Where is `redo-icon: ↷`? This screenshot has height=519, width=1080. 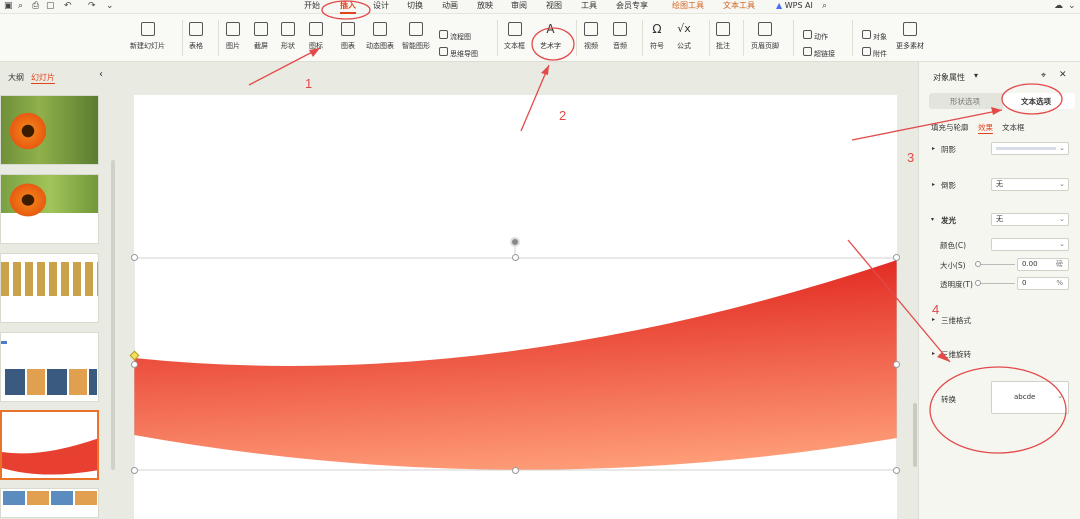 redo-icon: ↷ is located at coordinates (92, 6).